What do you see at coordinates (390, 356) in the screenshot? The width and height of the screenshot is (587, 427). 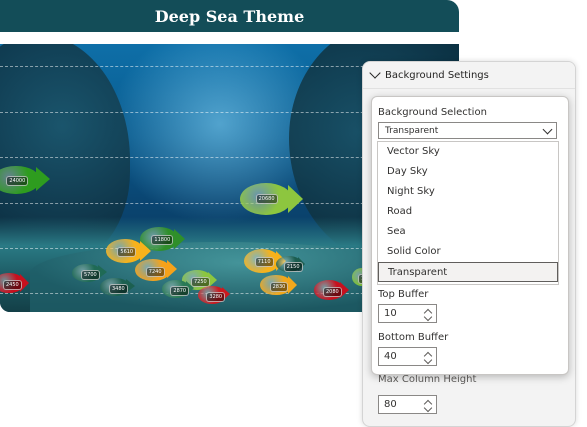 I see `bottom-buffer-value: 40` at bounding box center [390, 356].